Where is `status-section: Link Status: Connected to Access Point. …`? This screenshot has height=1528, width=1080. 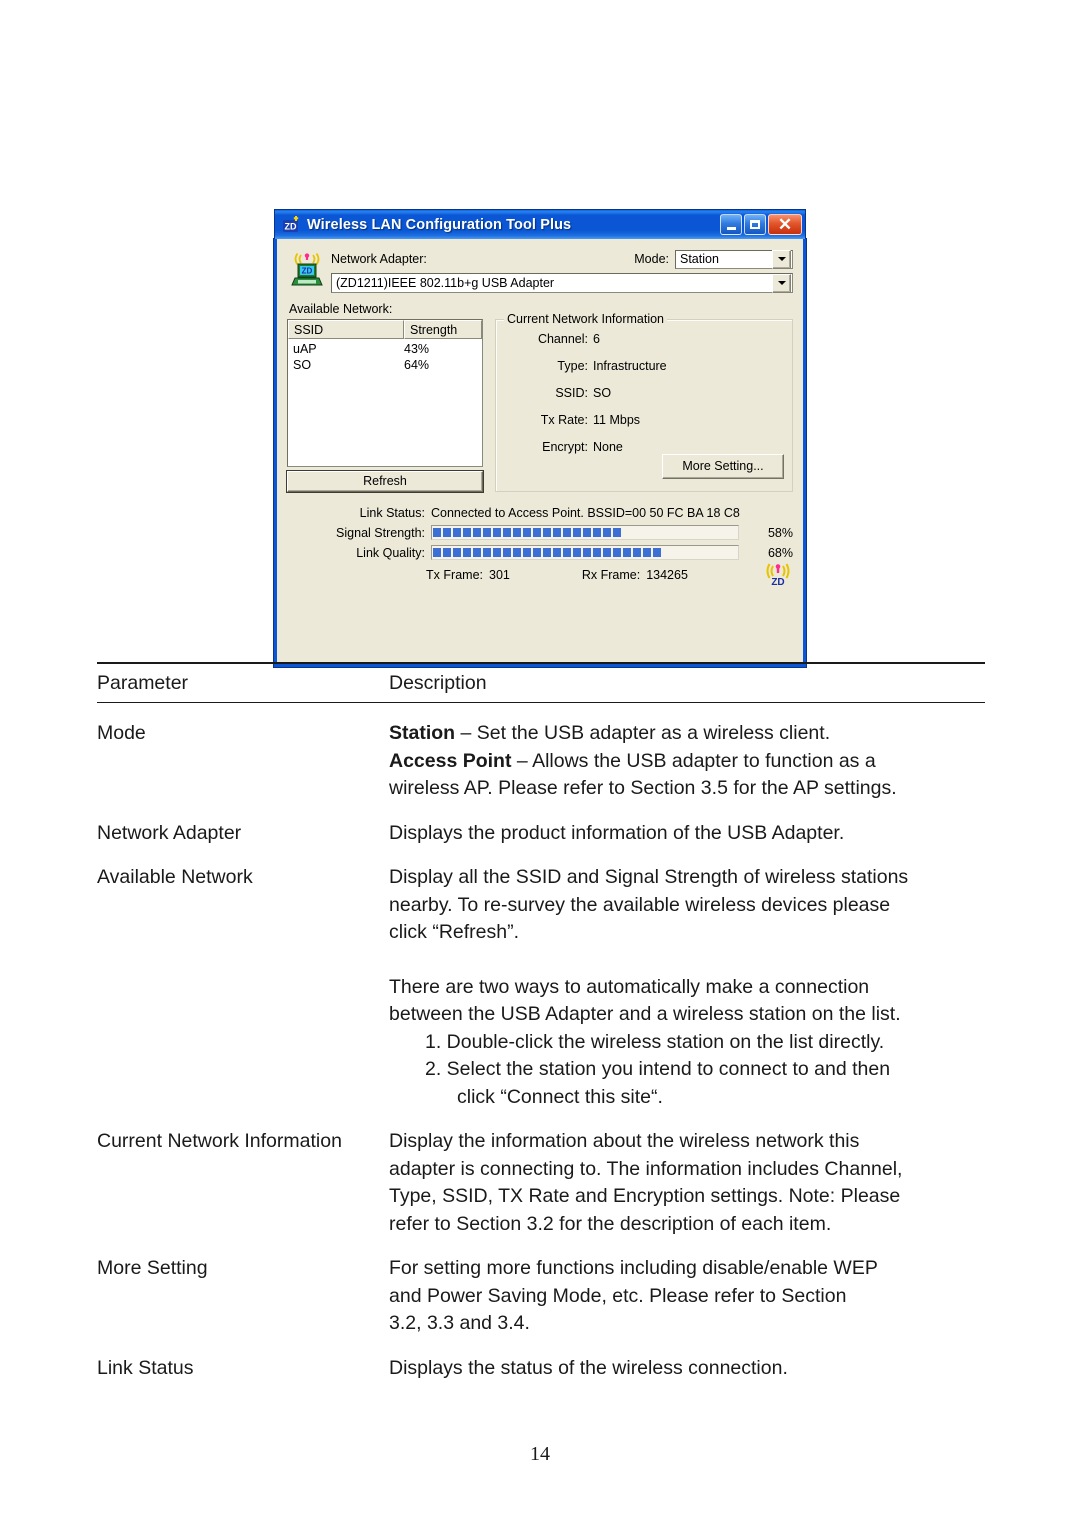 status-section: Link Status: Connected to Access Point. … is located at coordinates (540, 547).